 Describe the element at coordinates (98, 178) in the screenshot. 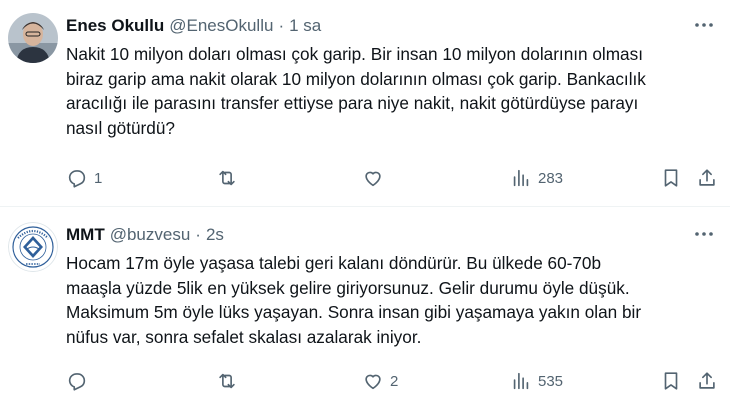

I see `reply-count: 1` at that location.